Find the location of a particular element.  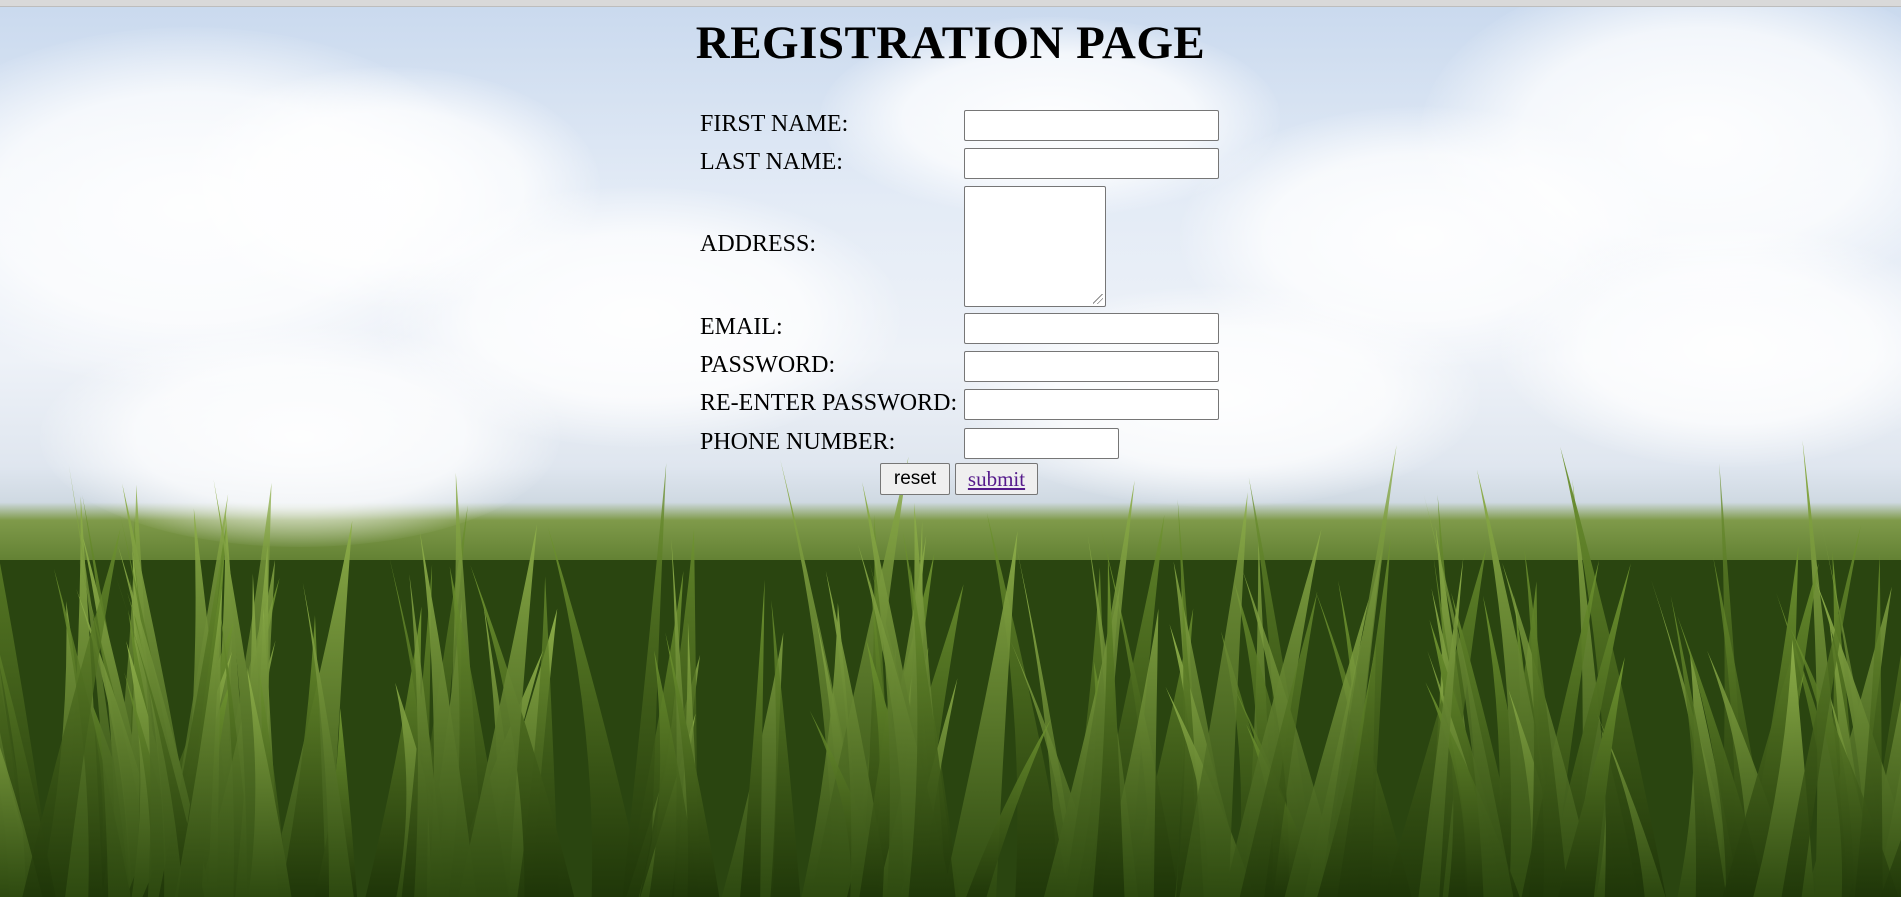

page-title: REGISTRATION PAGE is located at coordinates (950, 43).